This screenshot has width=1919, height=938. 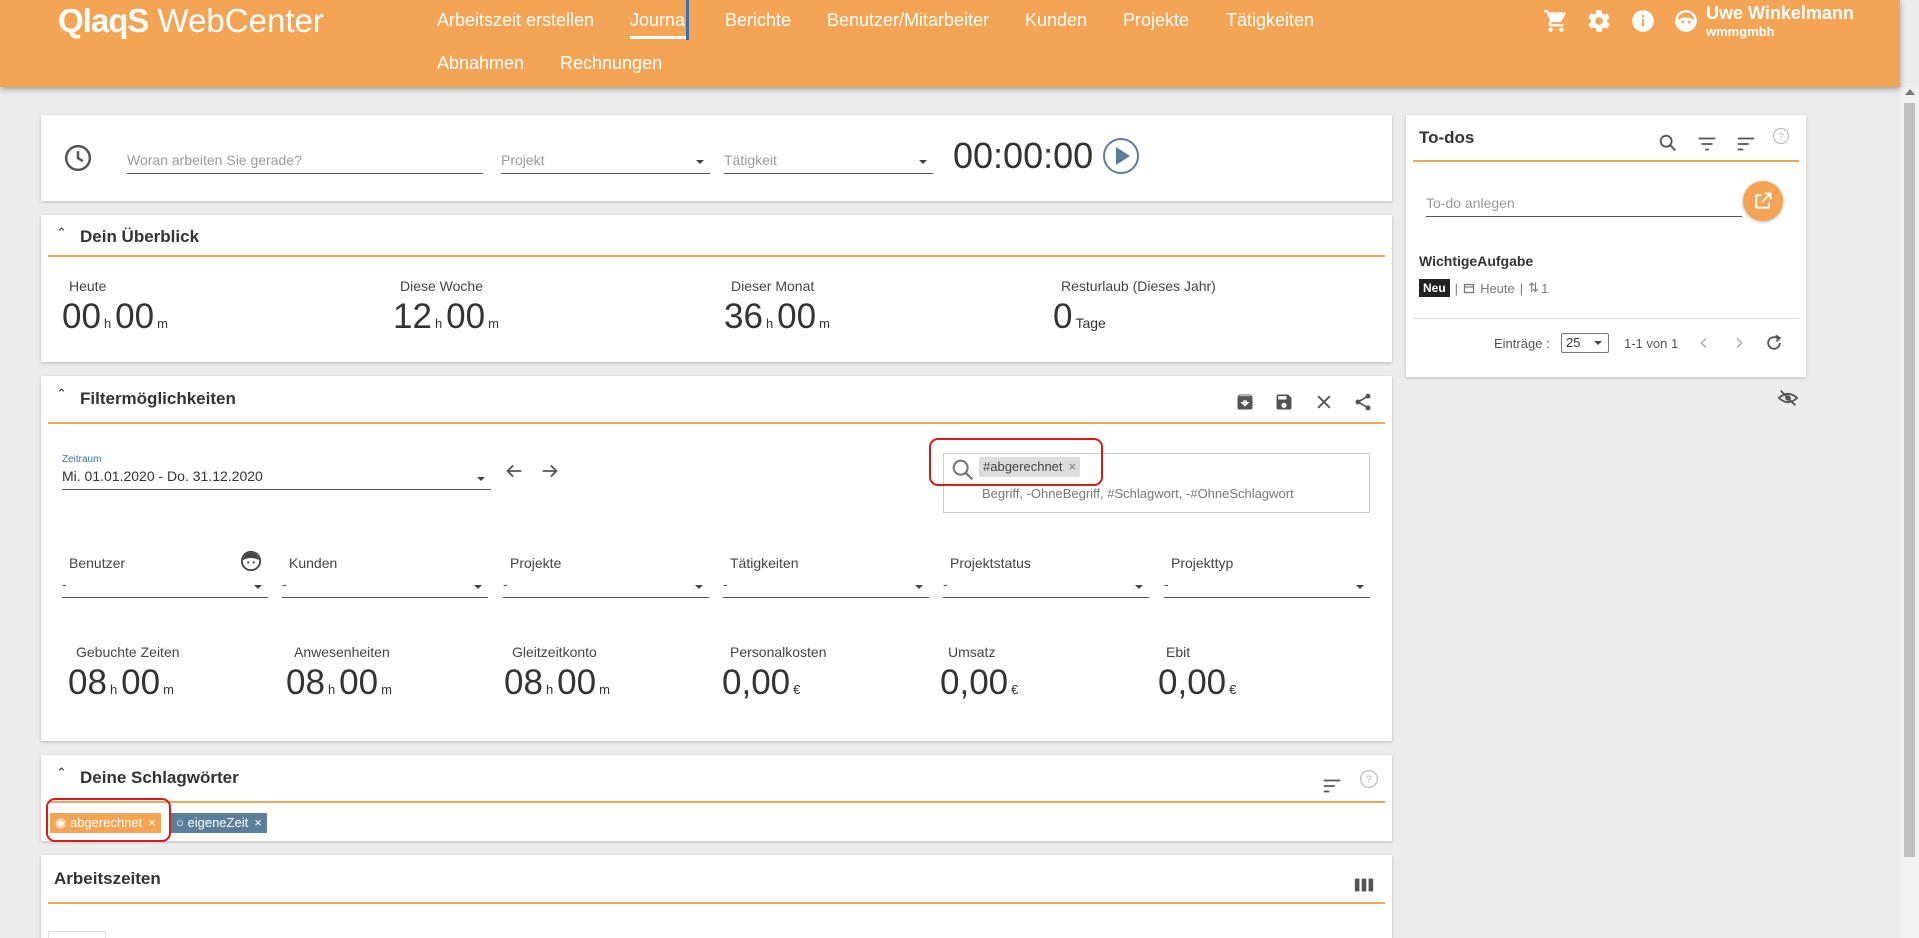 I want to click on total-label-ebit: Ebit, so click(x=1178, y=652).